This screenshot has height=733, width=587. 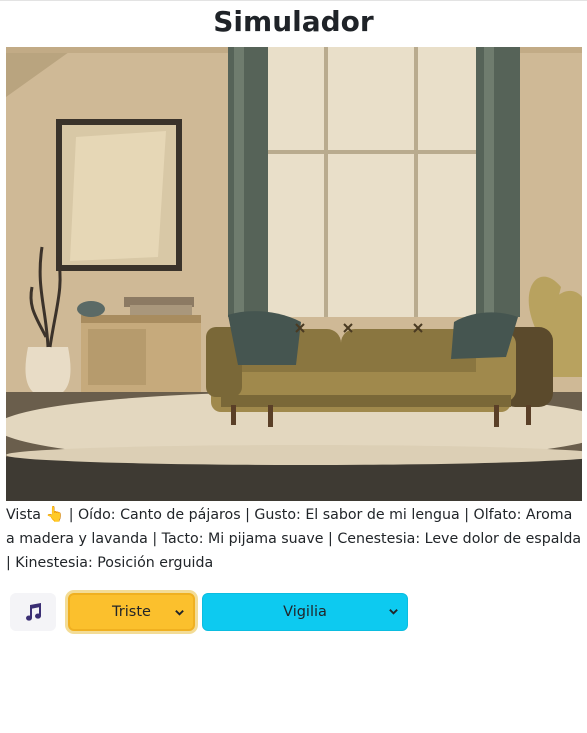 What do you see at coordinates (159, 515) in the screenshot?
I see `oido-text: Oído: Canto de pájaros` at bounding box center [159, 515].